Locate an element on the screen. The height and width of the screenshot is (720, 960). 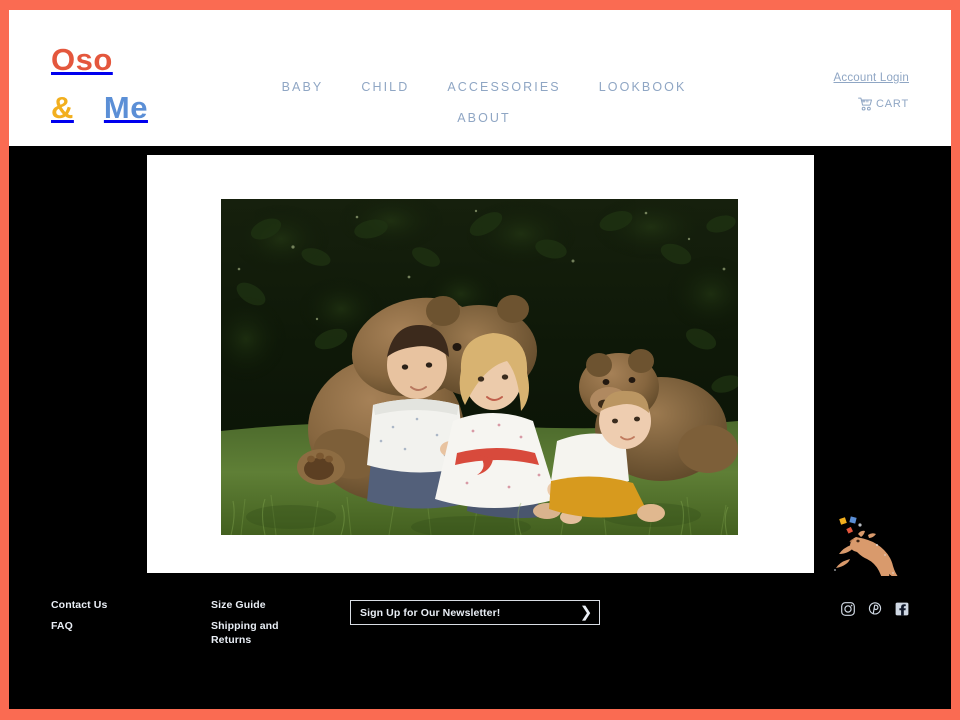
nav-row-primary: BABY CHILD ACCESSORIES LOOKBOOK is located at coordinates (484, 87).